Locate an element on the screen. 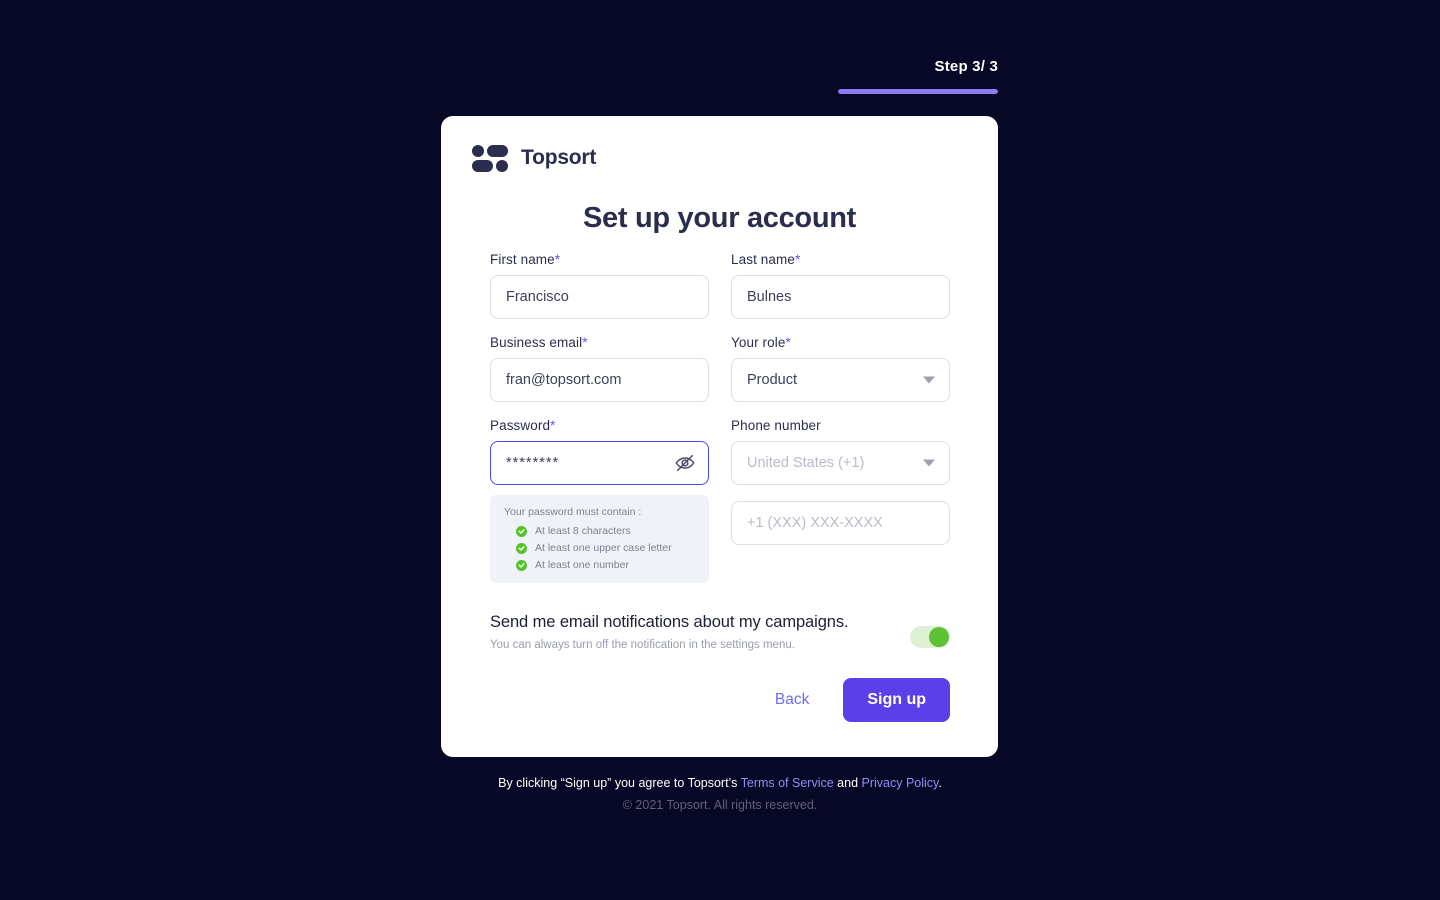  footer-legal-middle: and is located at coordinates (847, 783).